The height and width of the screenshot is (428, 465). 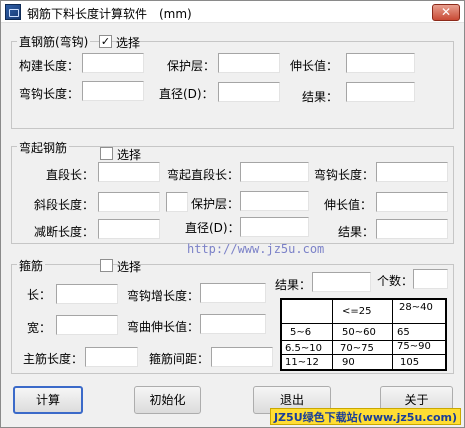 What do you see at coordinates (416, 307) in the screenshot?
I see `table-header-cell: 28~40` at bounding box center [416, 307].